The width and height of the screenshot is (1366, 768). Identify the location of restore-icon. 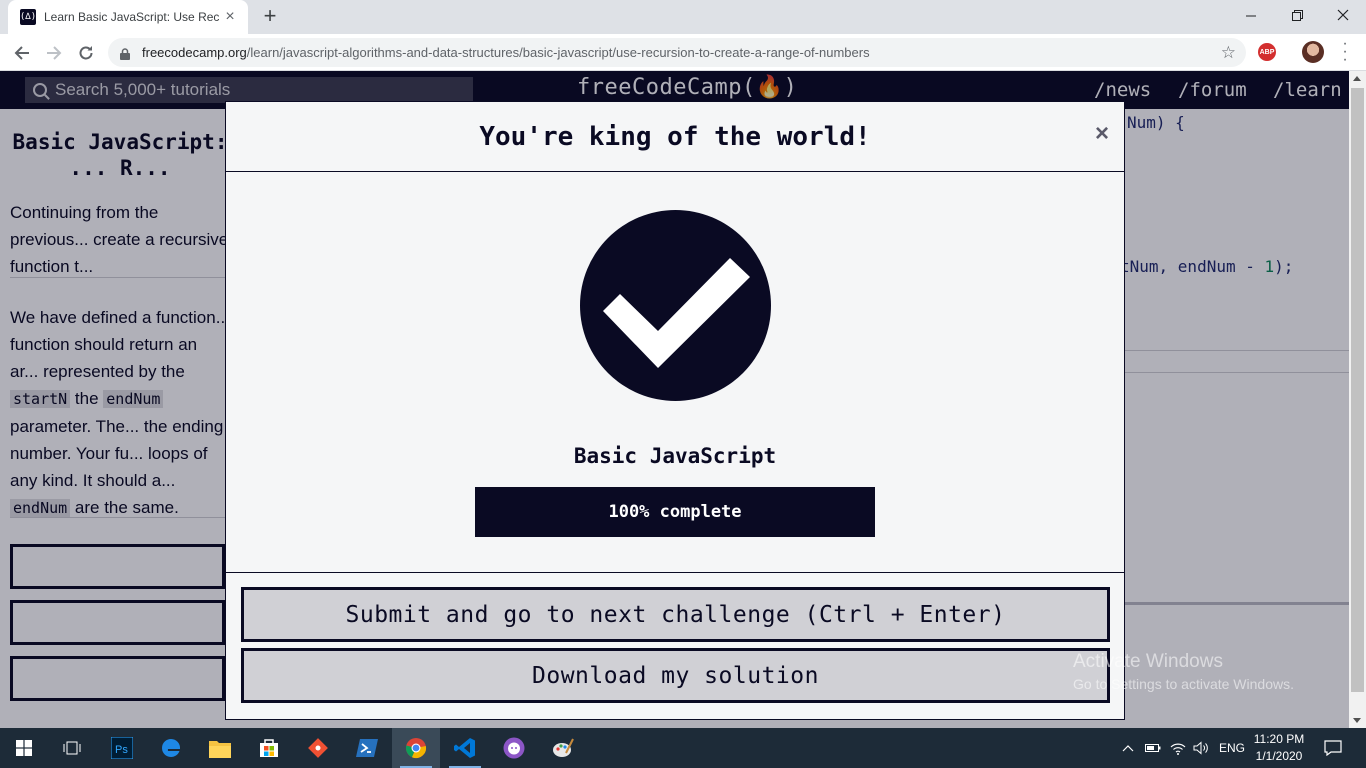
(1297, 15).